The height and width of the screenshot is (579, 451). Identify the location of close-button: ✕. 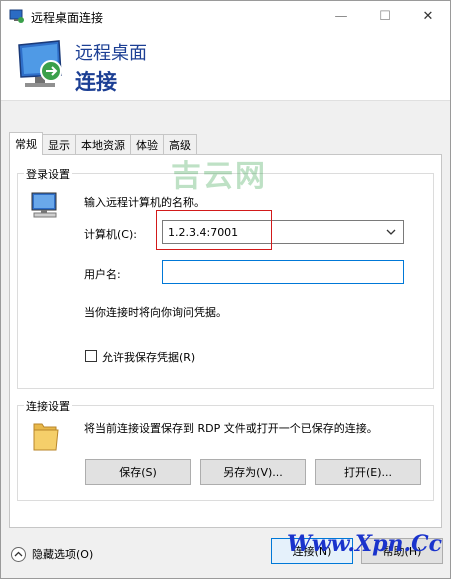
(428, 16).